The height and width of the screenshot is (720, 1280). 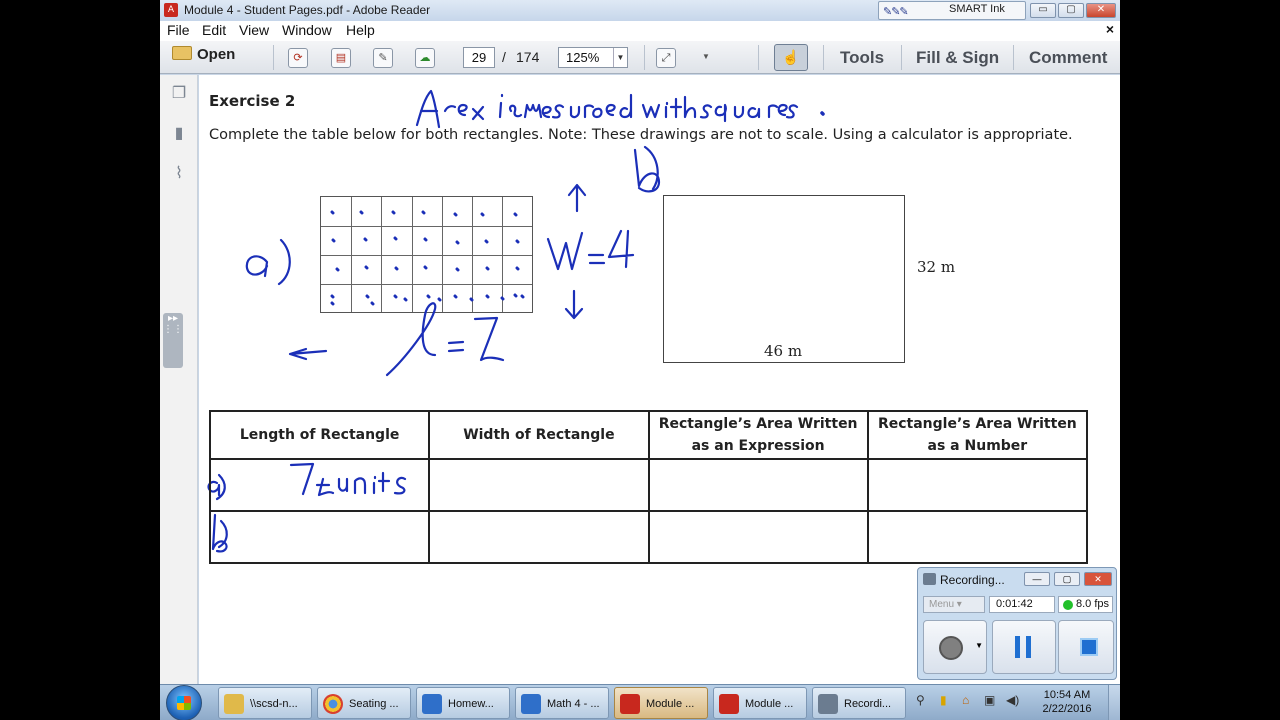 I want to click on usb-icon: ⚲, so click(x=920, y=700).